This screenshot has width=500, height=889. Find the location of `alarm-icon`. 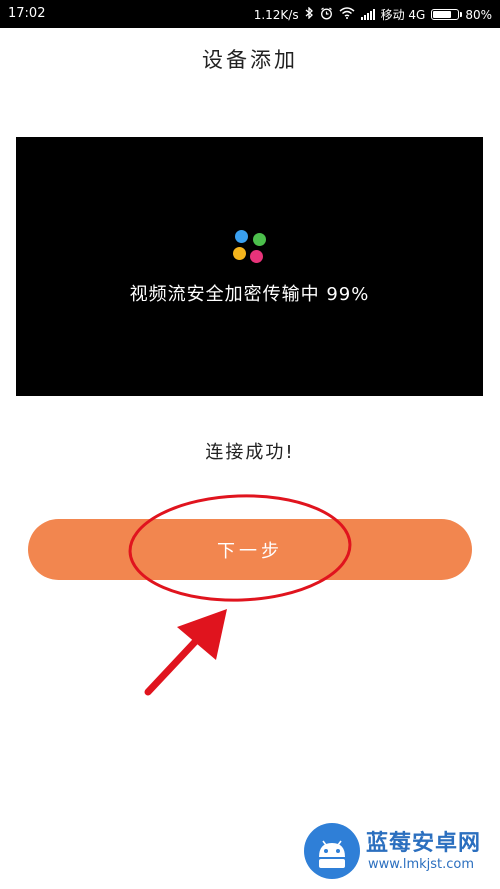

alarm-icon is located at coordinates (326, 15).